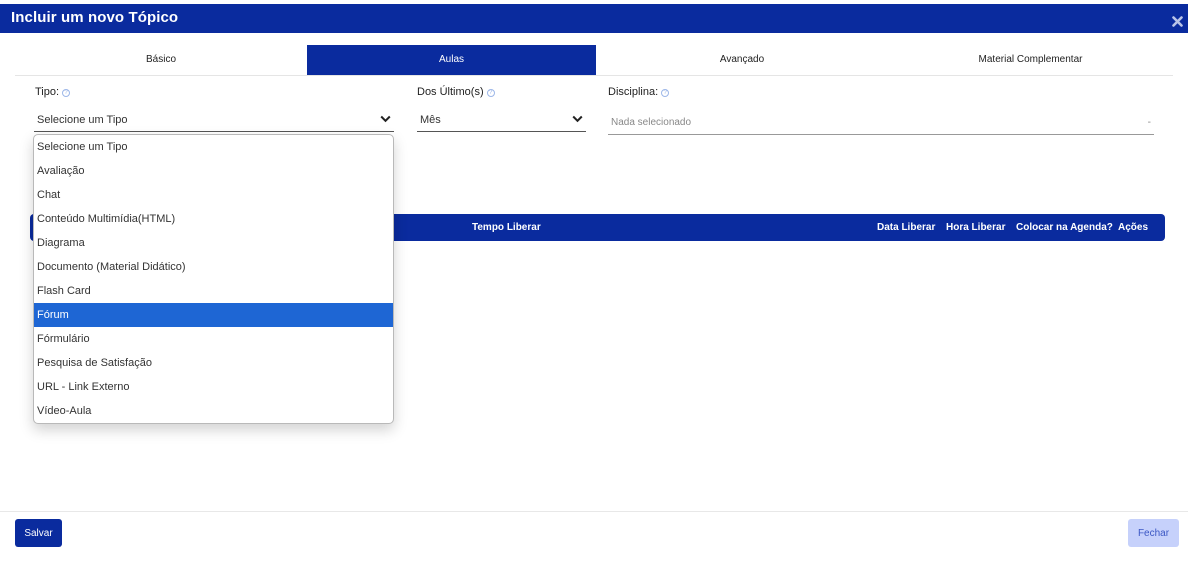 The width and height of the screenshot is (1188, 566). What do you see at coordinates (213, 291) in the screenshot?
I see `dropdown-option: Flash Card` at bounding box center [213, 291].